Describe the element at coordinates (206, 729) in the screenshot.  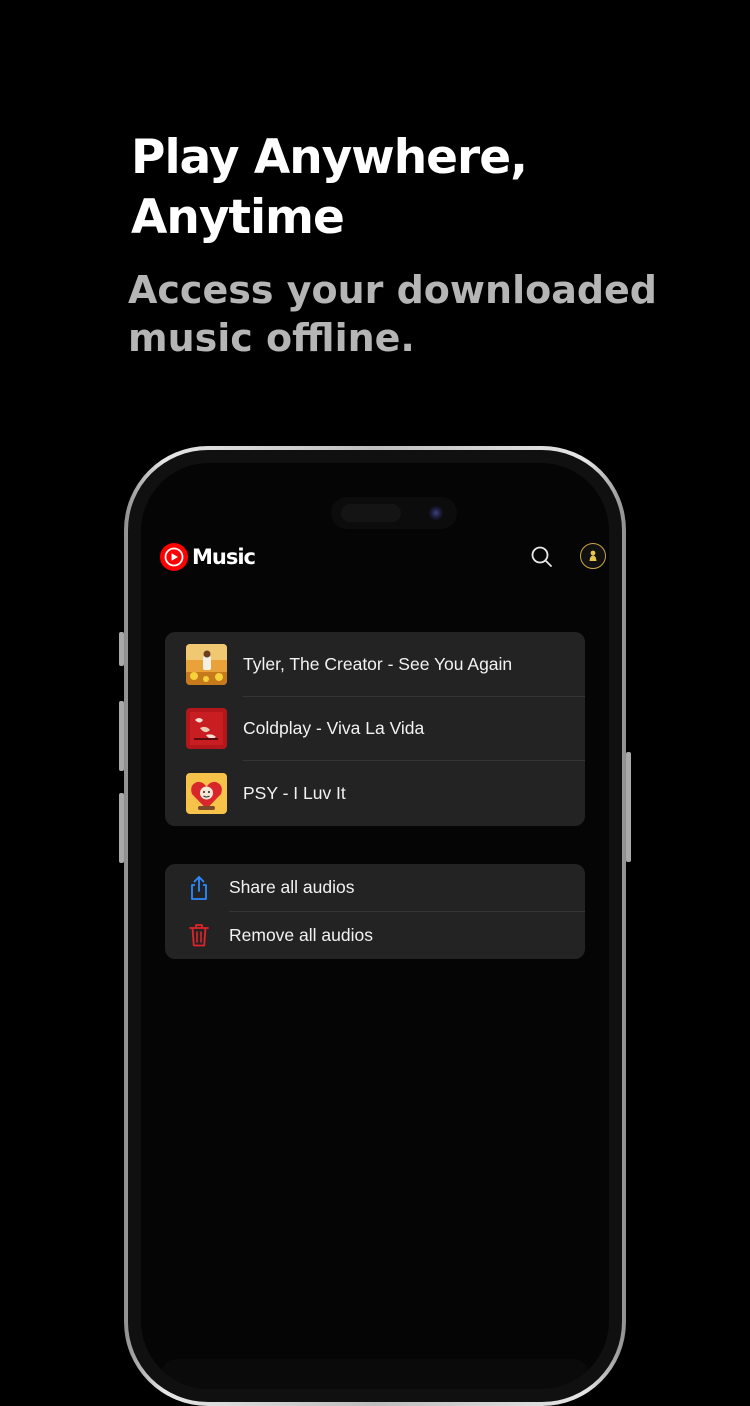
I see `album-art-coldplay` at that location.